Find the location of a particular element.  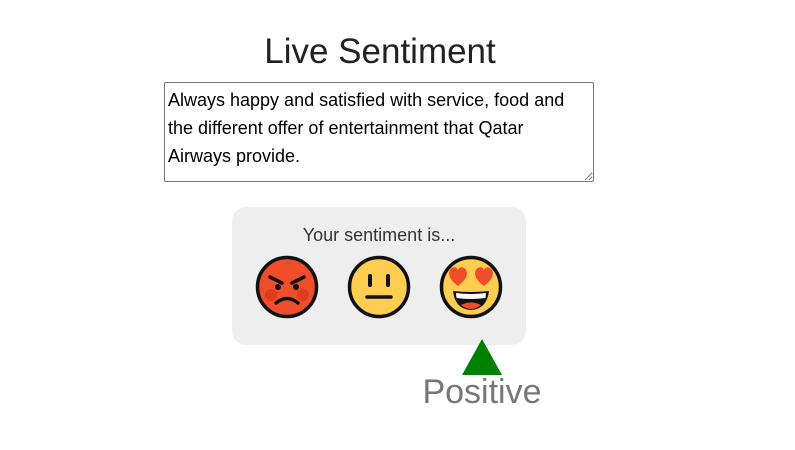

heart-eyes-face-icon is located at coordinates (471, 287).